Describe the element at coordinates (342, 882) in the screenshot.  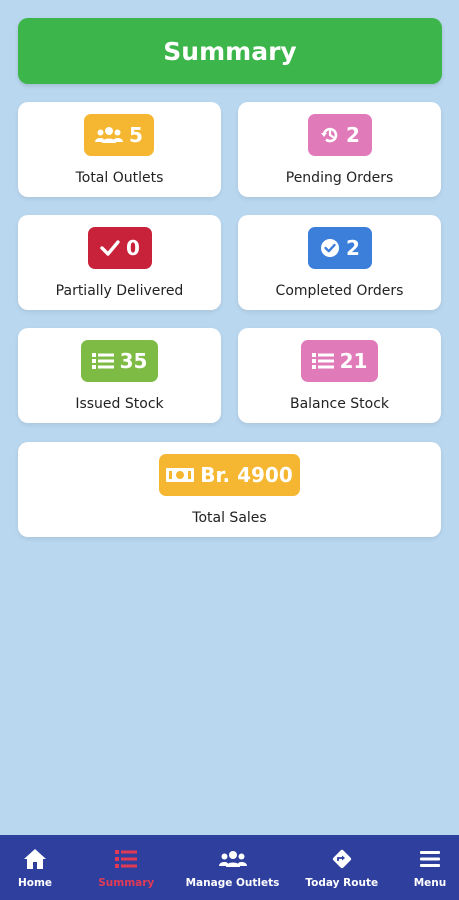
I see `nav-today-route-label: Today Route` at that location.